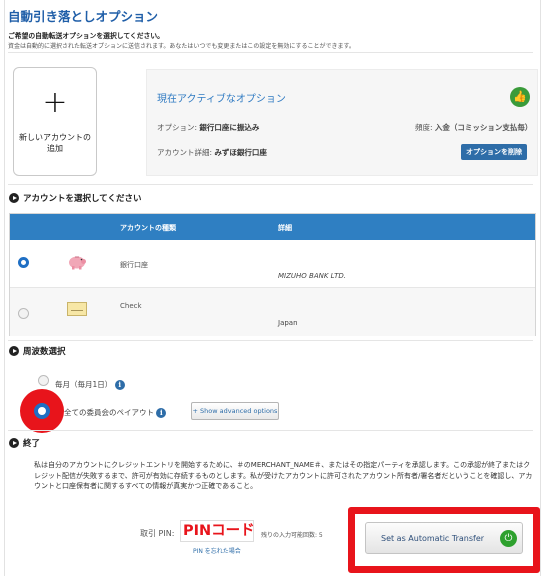 Image resolution: width=545 pixels, height=576 pixels. I want to click on set-automatic-transfer-button: Set as Automatic Transfer ⏻, so click(444, 538).